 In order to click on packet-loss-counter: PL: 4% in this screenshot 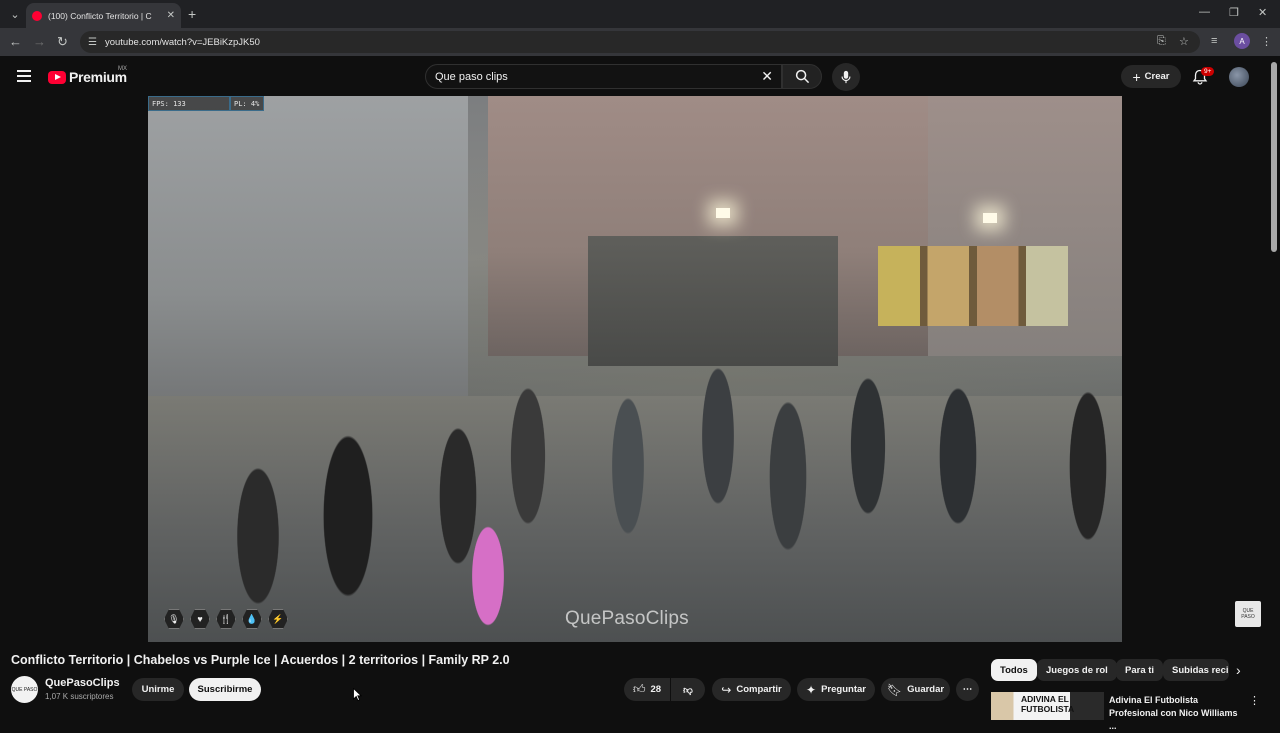, I will do `click(247, 103)`.